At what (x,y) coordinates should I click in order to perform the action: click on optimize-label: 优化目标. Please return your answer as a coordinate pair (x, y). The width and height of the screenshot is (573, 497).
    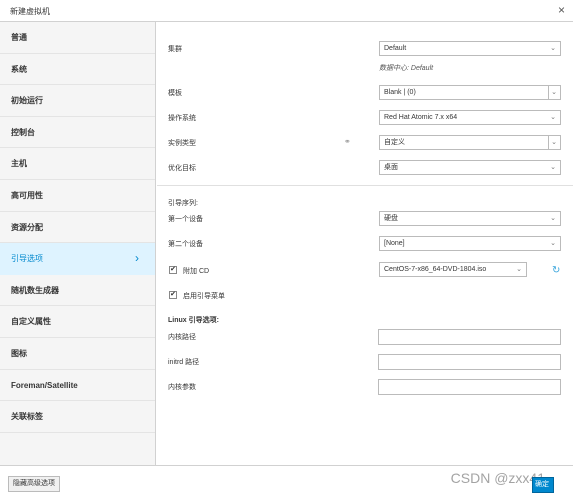
    Looking at the image, I should click on (182, 168).